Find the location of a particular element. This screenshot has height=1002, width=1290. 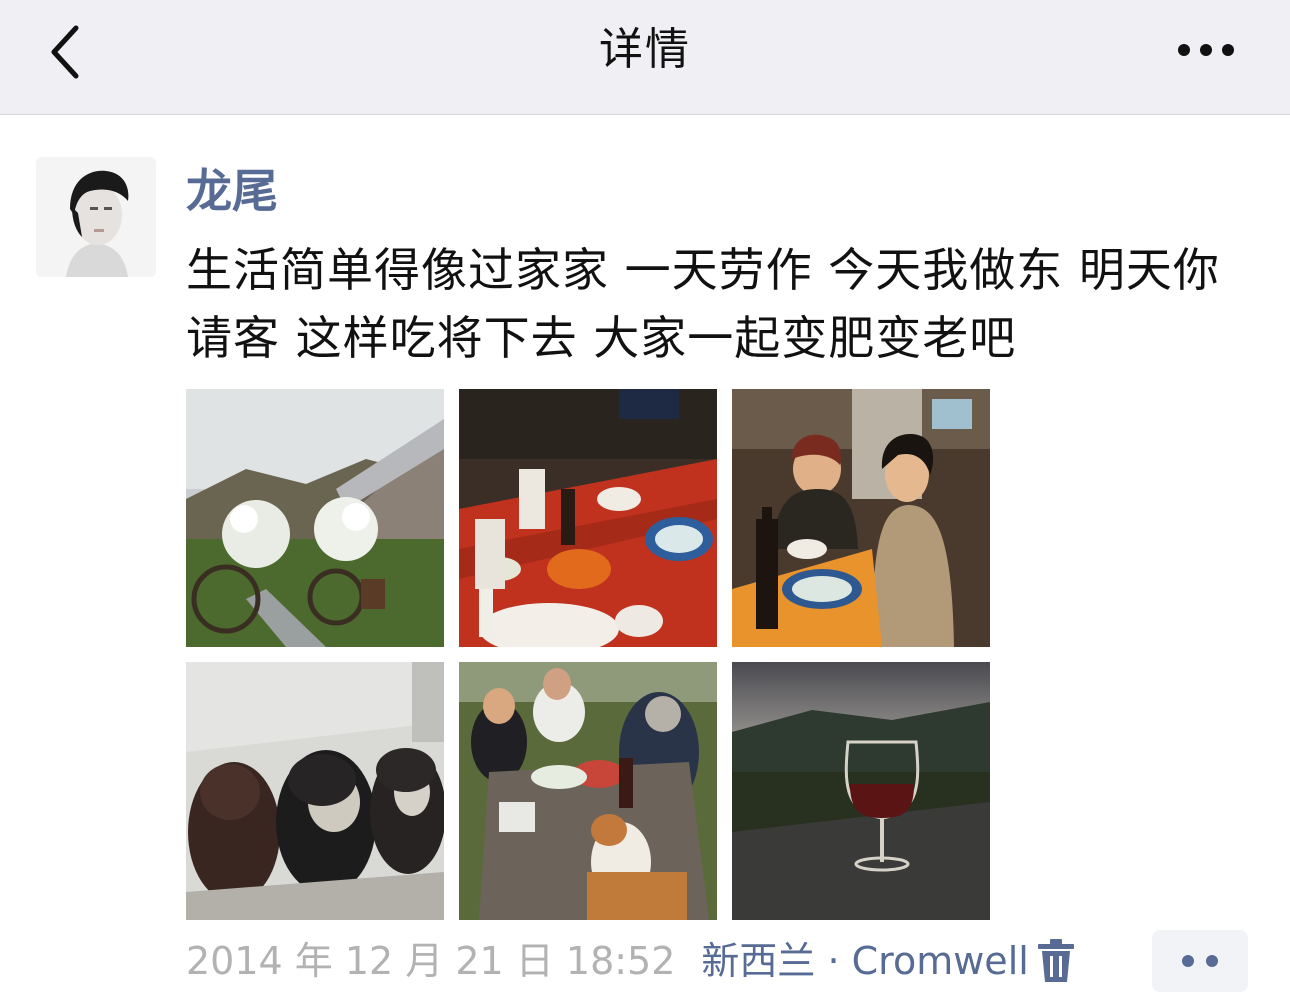

post-location: 新西兰 · Cromwell is located at coordinates (864, 961).